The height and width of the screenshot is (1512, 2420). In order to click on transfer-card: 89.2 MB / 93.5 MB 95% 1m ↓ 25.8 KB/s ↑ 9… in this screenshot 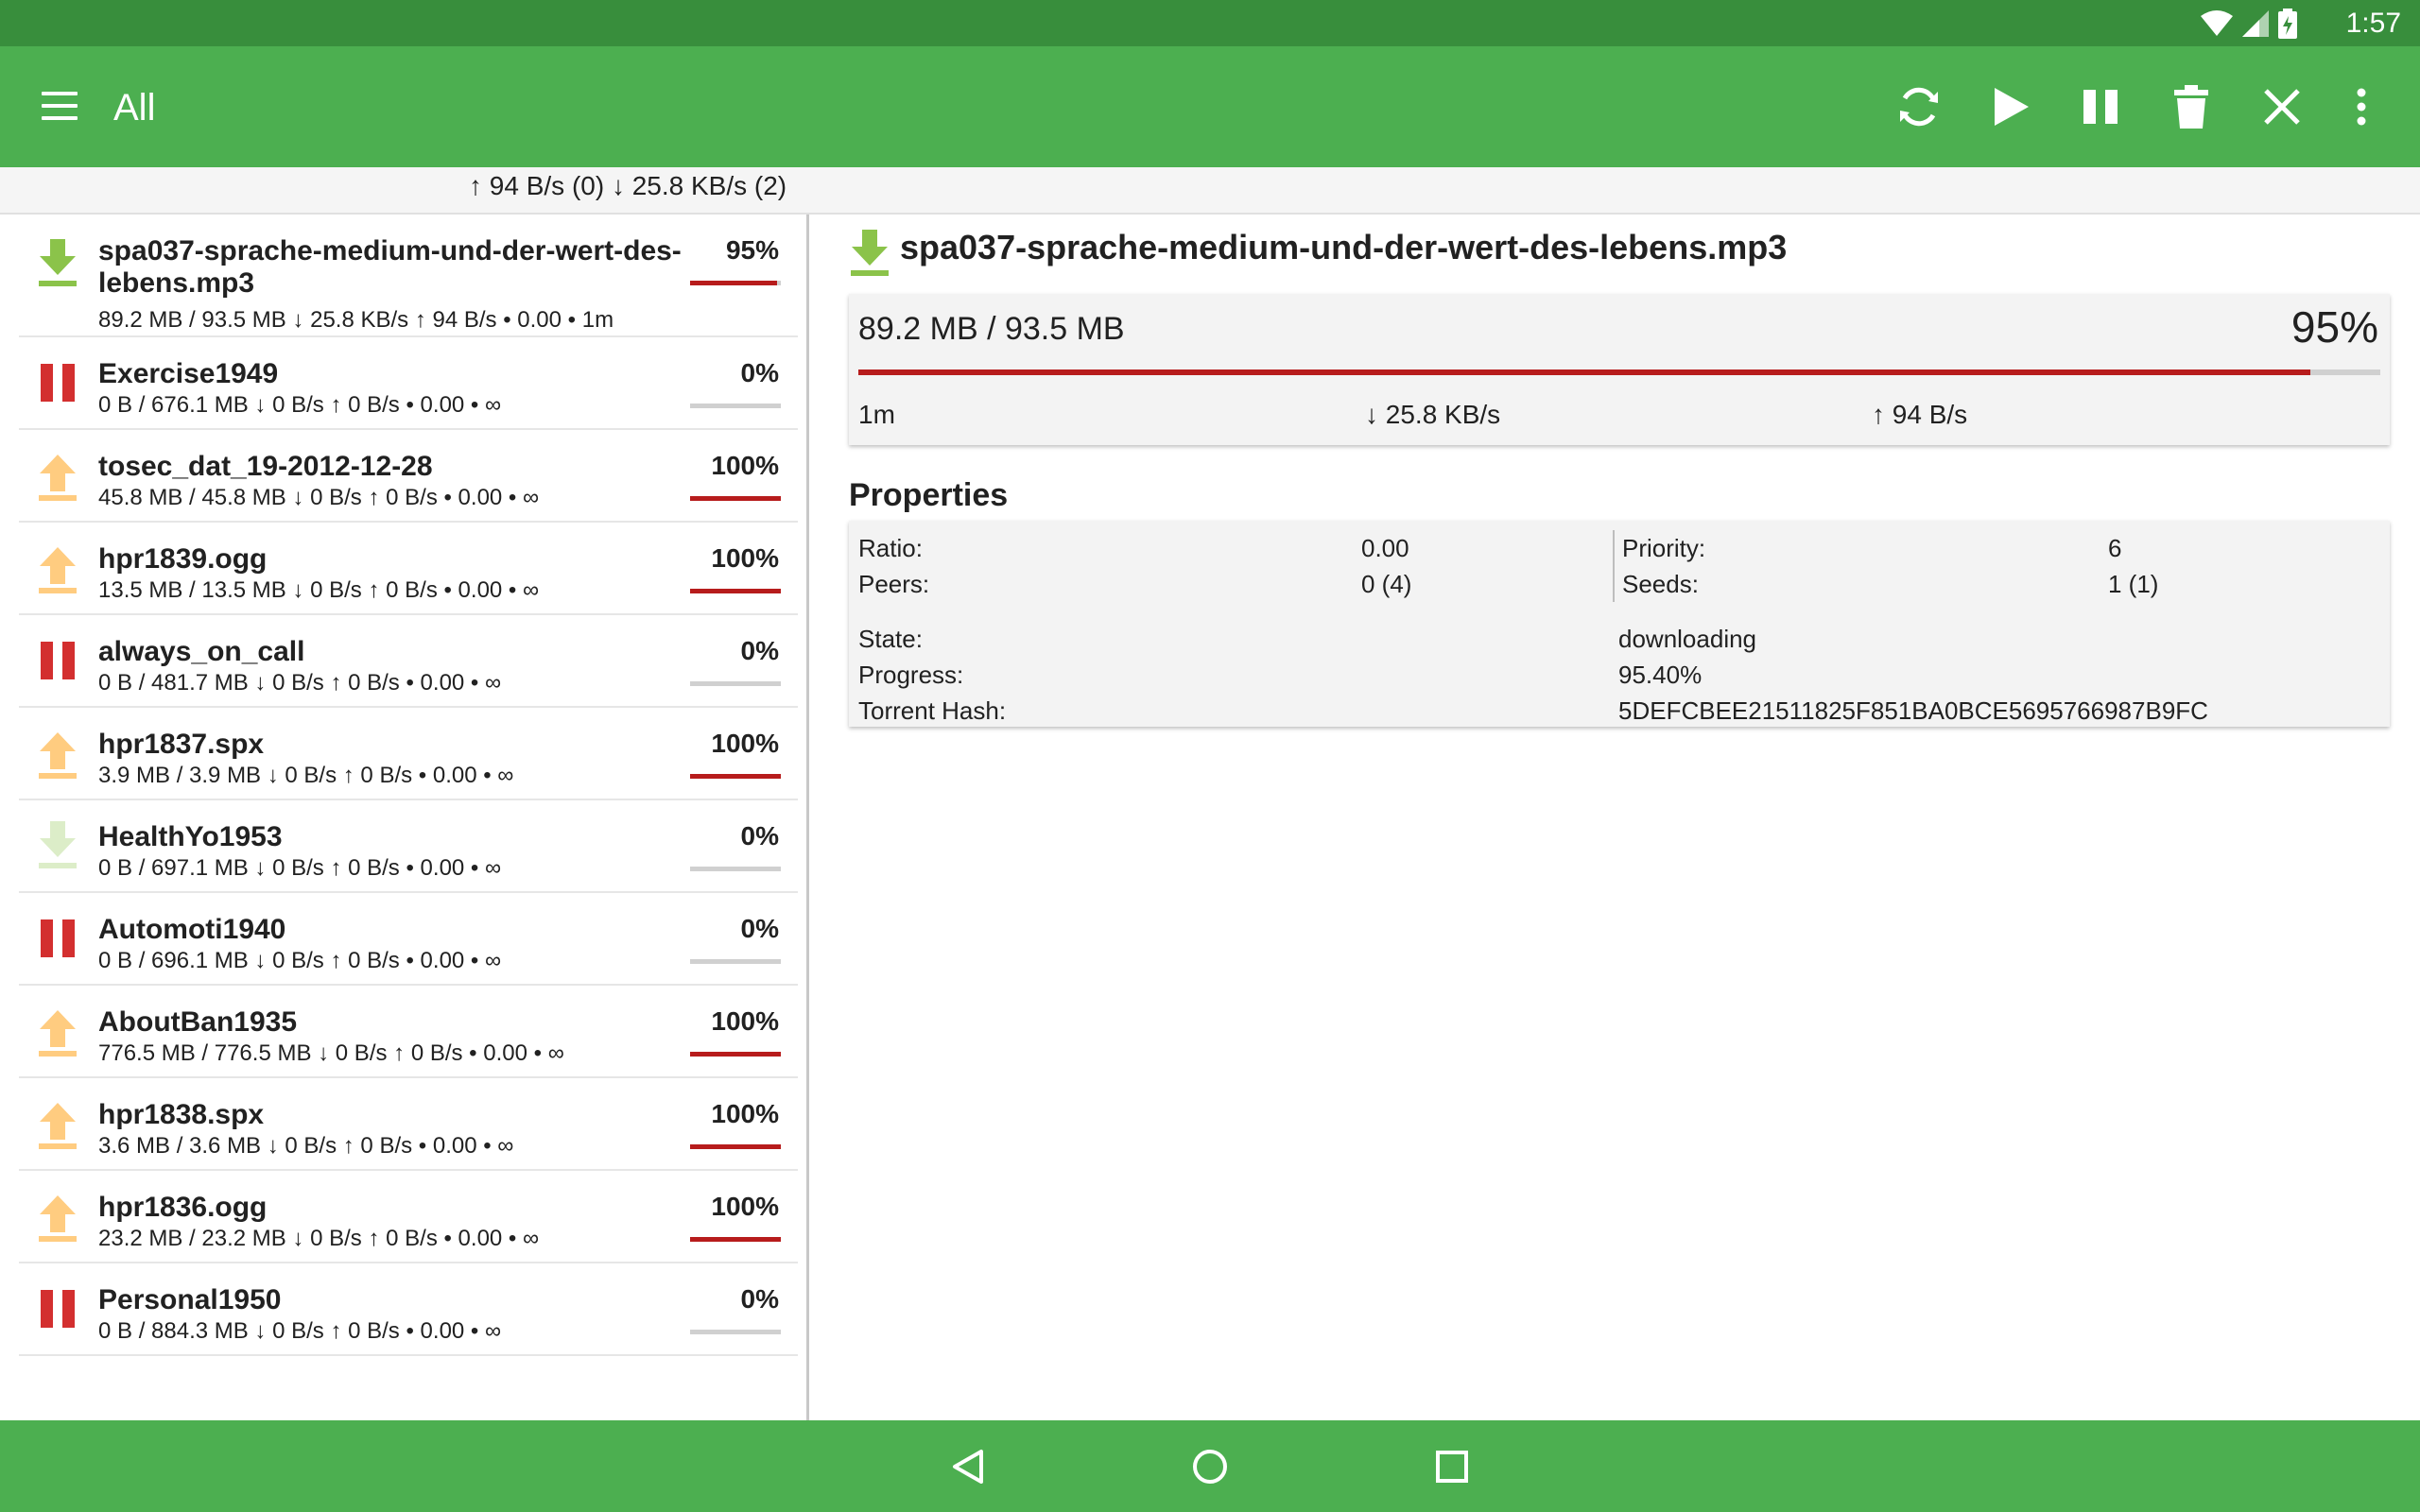, I will do `click(1619, 369)`.